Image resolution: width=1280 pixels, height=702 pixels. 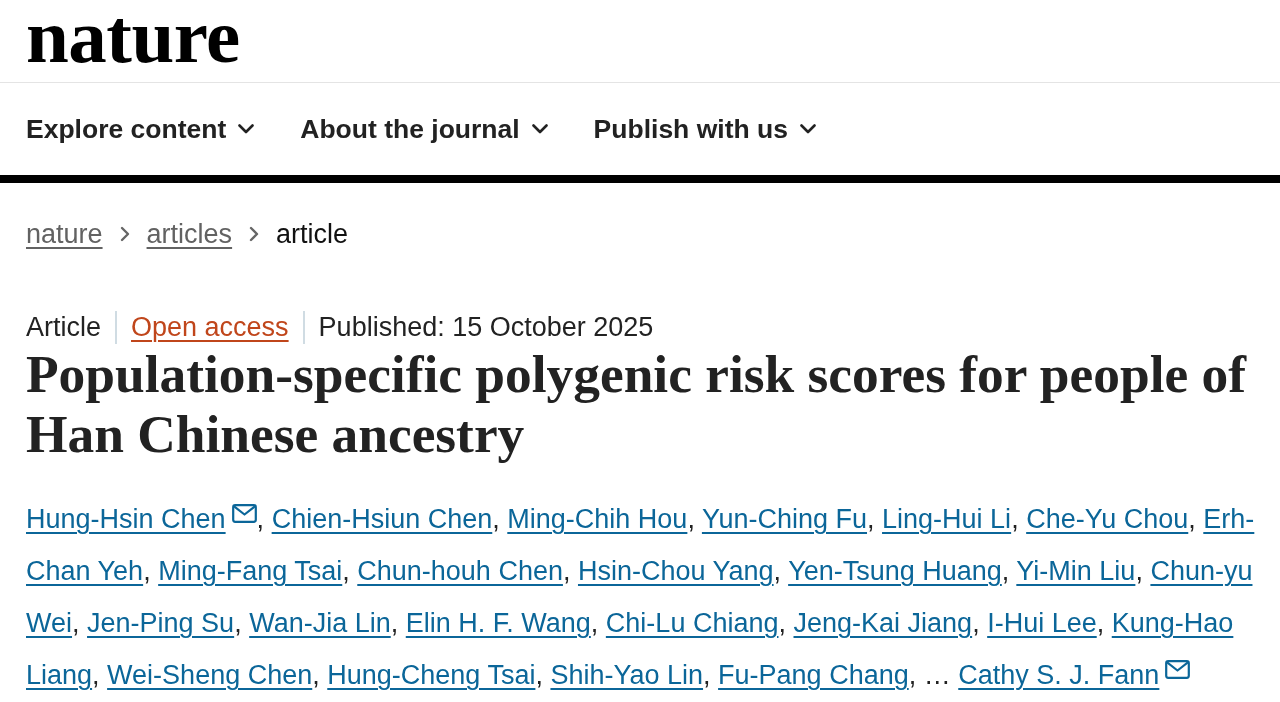 What do you see at coordinates (431, 675) in the screenshot?
I see `author-link: Hung-Cheng Tsai` at bounding box center [431, 675].